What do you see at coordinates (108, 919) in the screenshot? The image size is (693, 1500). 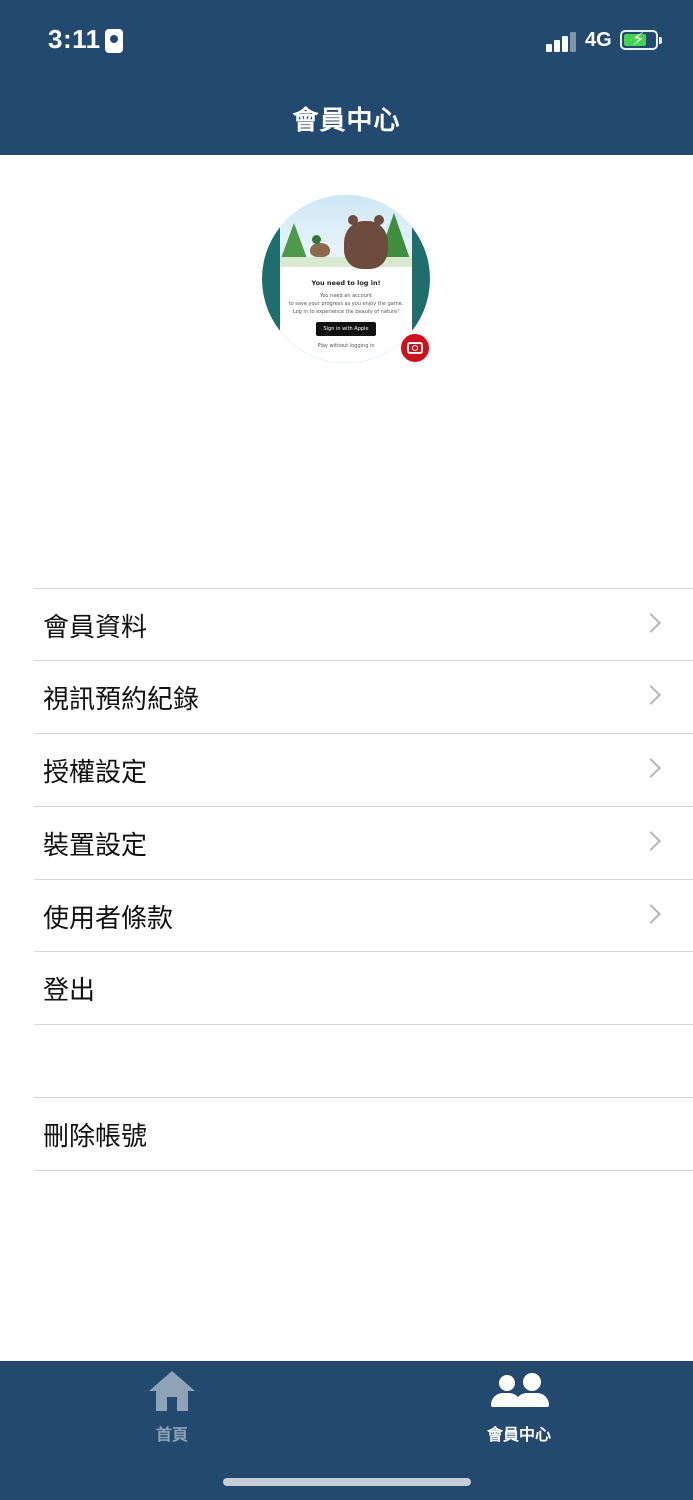 I see `menu-item-label: 使用者條款` at bounding box center [108, 919].